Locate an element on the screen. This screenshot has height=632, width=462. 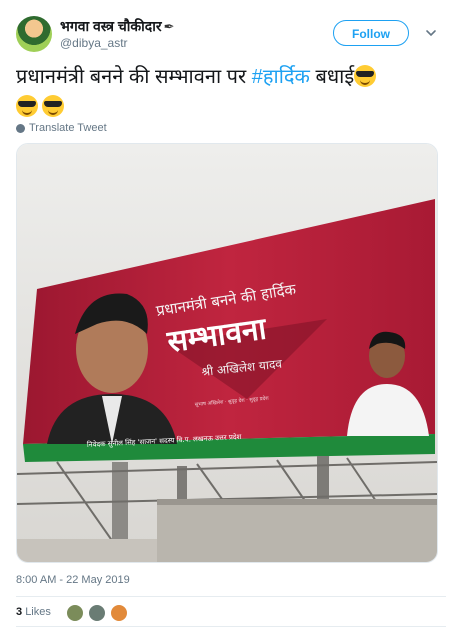
pen-icon: ✒ is located at coordinates (169, 26).